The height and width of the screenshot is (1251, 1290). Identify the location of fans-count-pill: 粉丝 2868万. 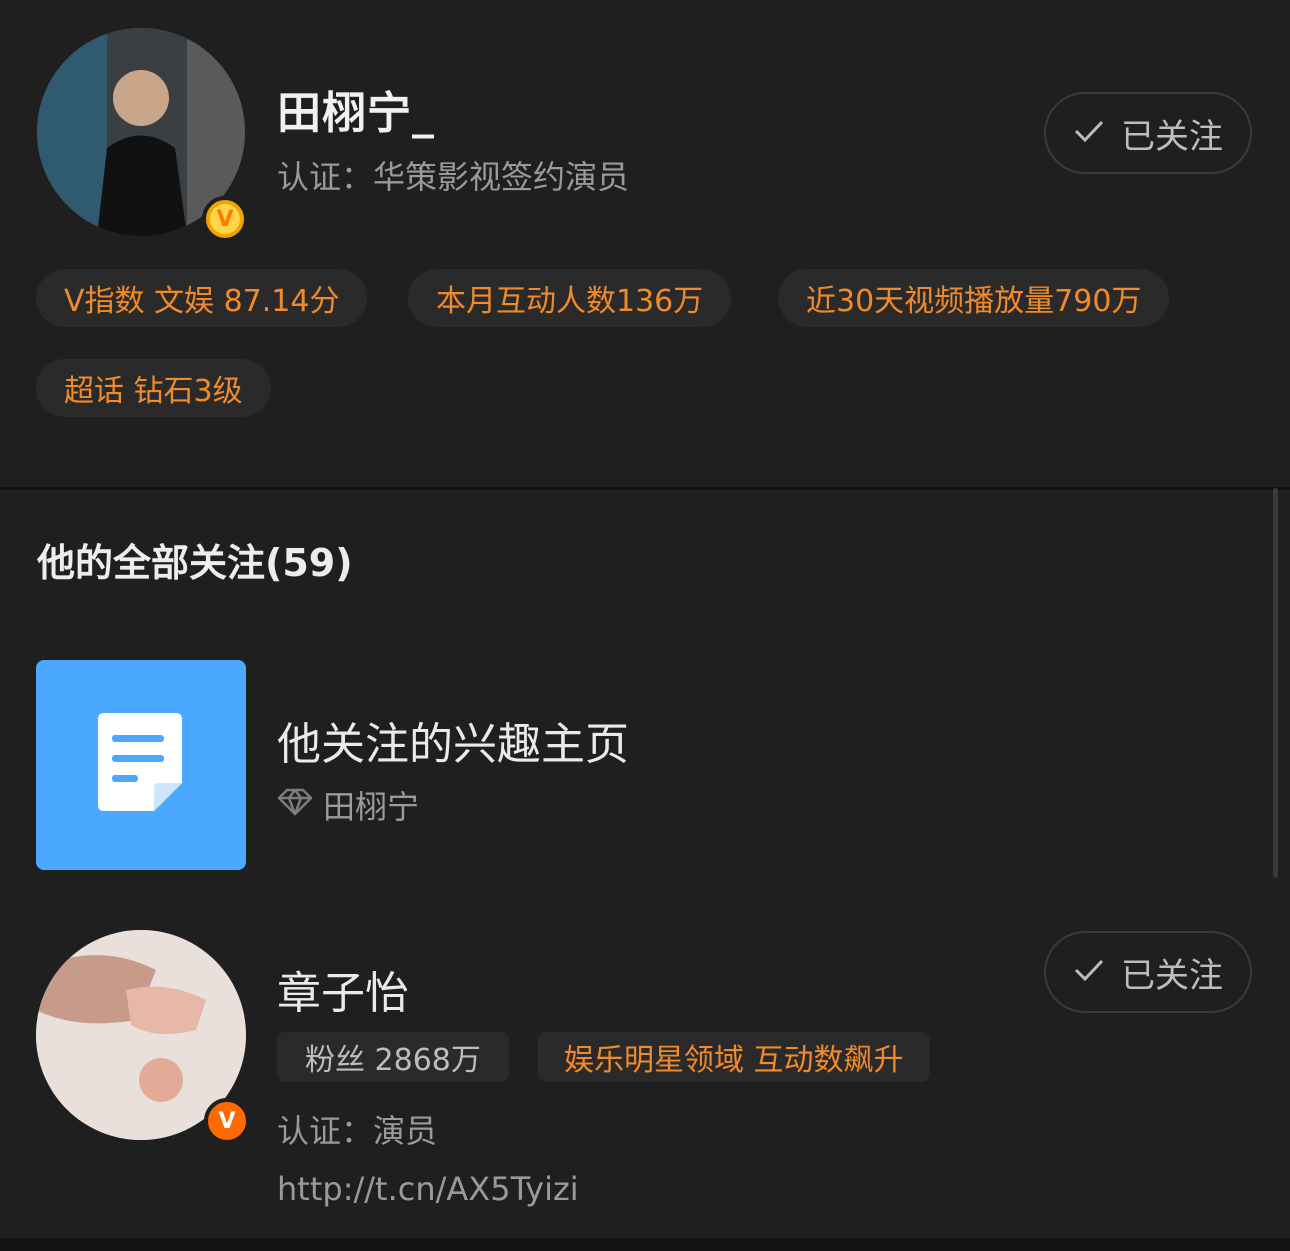
(393, 1057).